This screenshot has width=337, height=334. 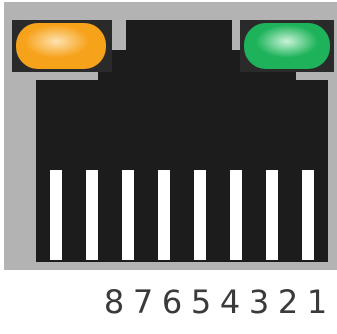 What do you see at coordinates (201, 302) in the screenshot?
I see `pin-number-5: 5` at bounding box center [201, 302].